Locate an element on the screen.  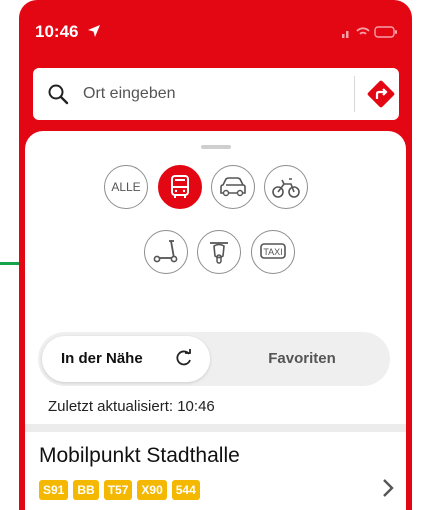
sheet-handle is located at coordinates (216, 147).